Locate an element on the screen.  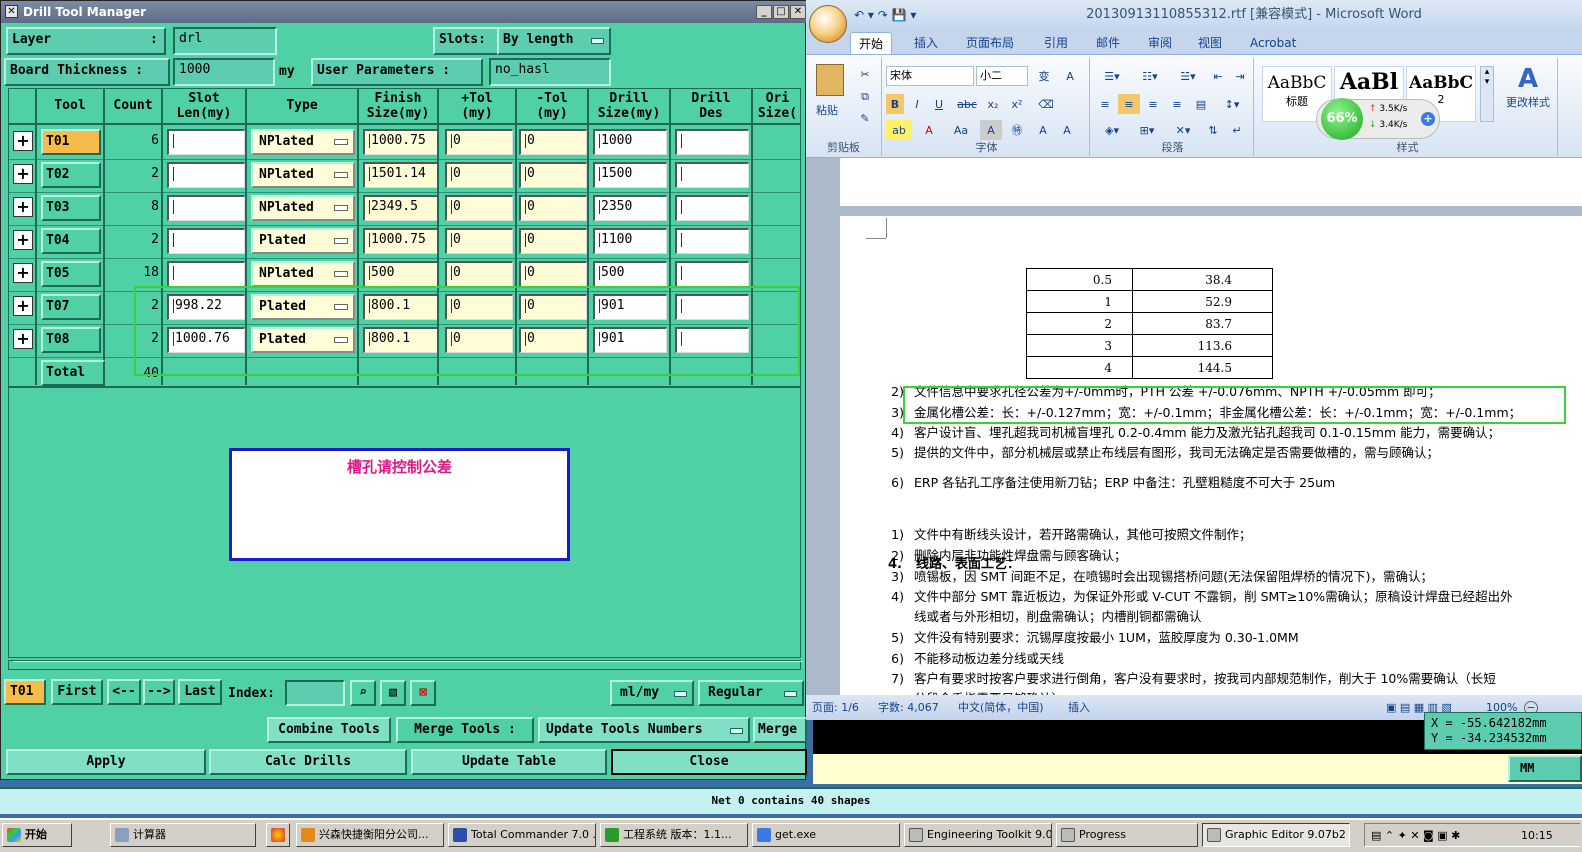
paste-label: 粘贴 is located at coordinates (827, 110).